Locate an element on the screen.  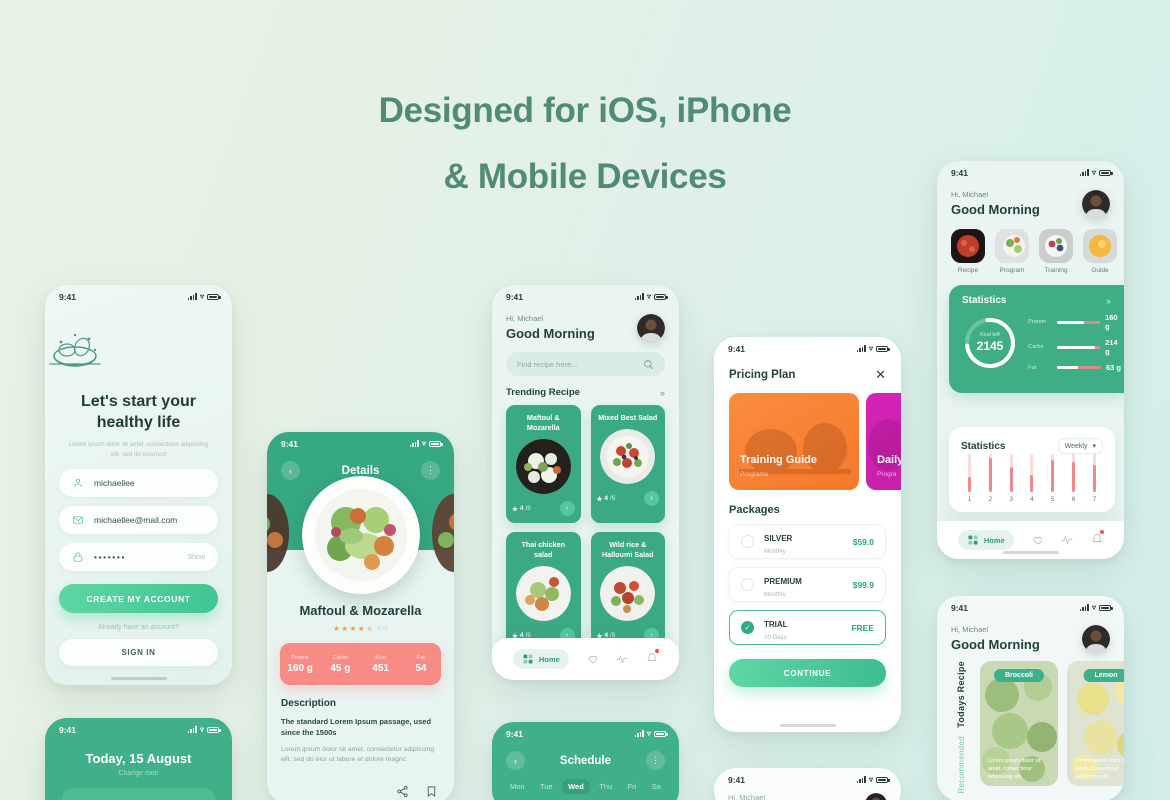
bar-label: 4 is located at coordinates (1032, 499).